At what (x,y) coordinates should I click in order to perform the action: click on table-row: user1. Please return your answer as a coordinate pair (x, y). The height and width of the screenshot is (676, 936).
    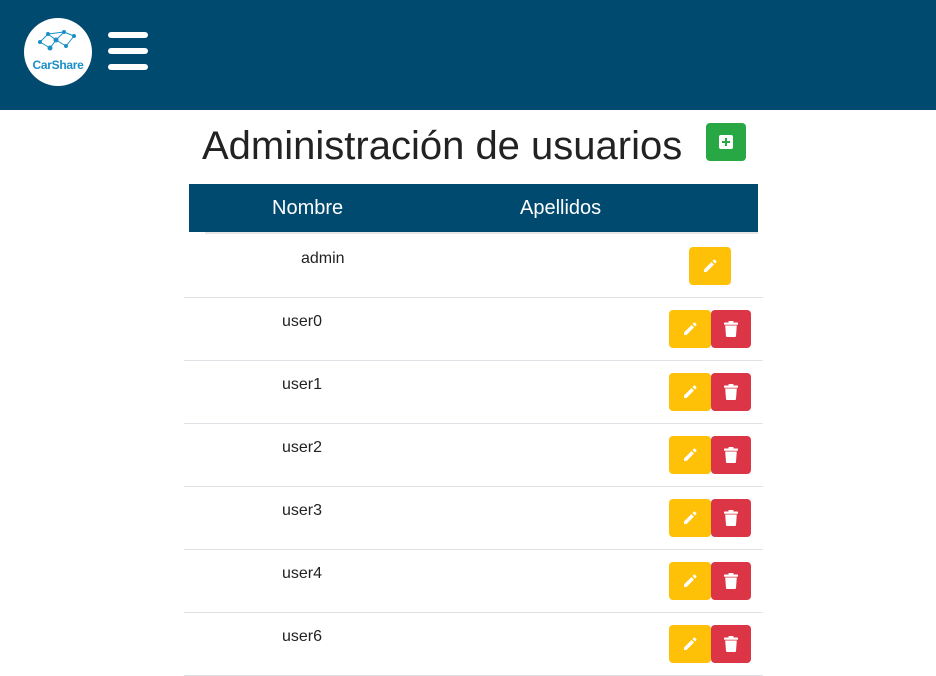
    Looking at the image, I should click on (473, 392).